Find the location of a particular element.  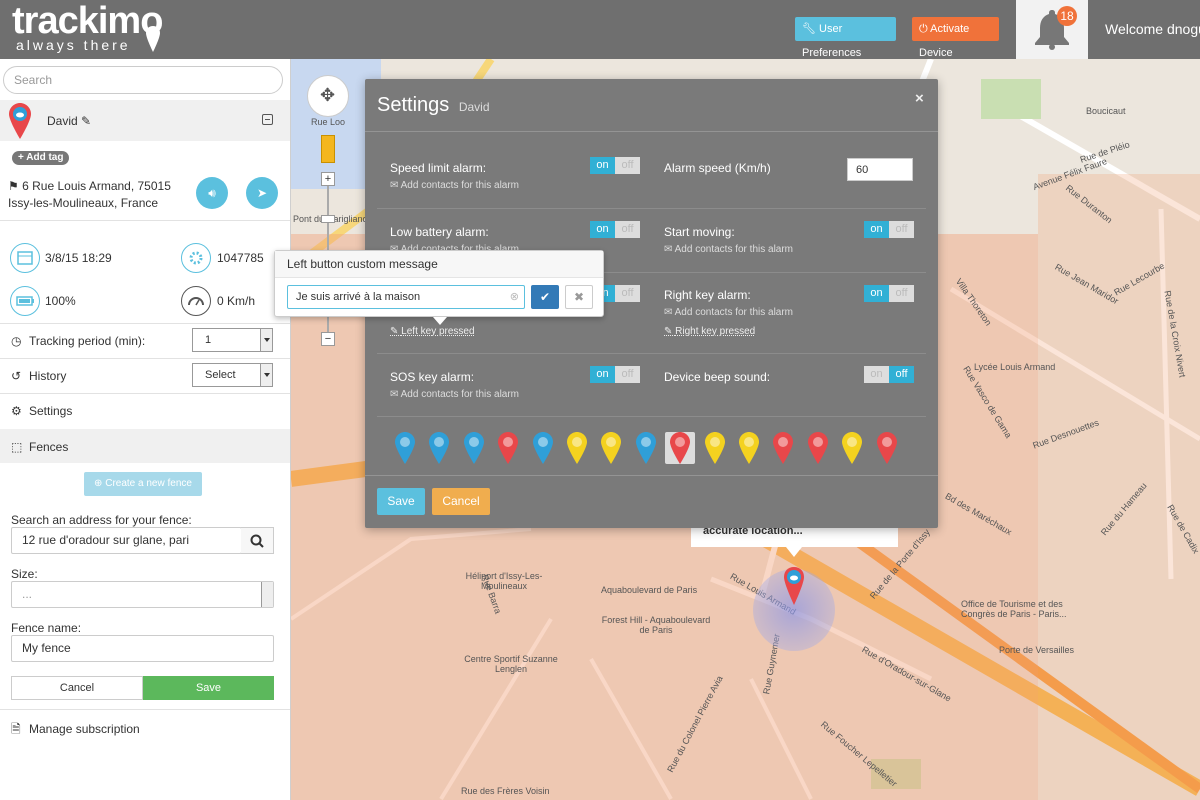

device-row: David ✎ is located at coordinates (145, 120).